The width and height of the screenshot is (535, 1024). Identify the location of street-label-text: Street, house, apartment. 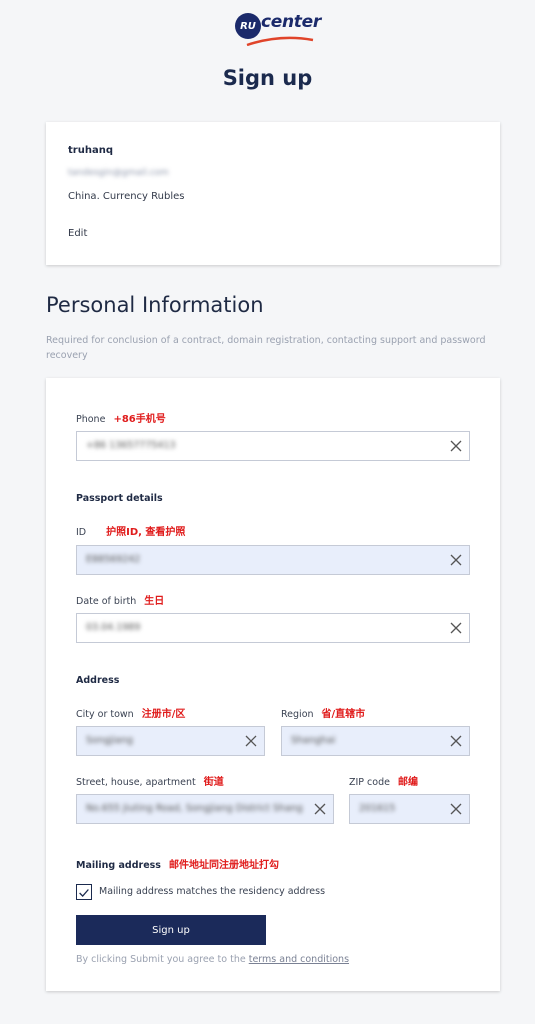
(136, 782).